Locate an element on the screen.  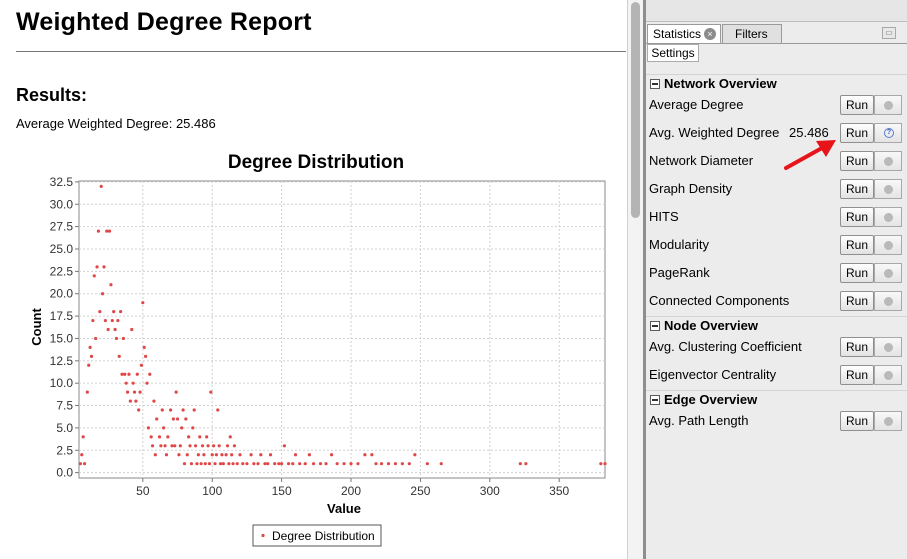
statistic-label: Graph Density is located at coordinates (691, 188).